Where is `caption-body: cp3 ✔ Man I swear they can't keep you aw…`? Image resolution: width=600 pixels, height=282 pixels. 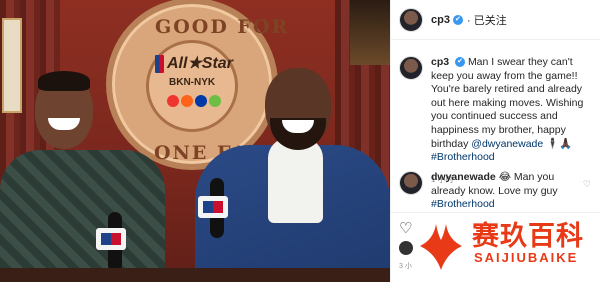
caption-body: cp3 ✔ Man I swear they can't keep you aw… is located at coordinates (513, 110).